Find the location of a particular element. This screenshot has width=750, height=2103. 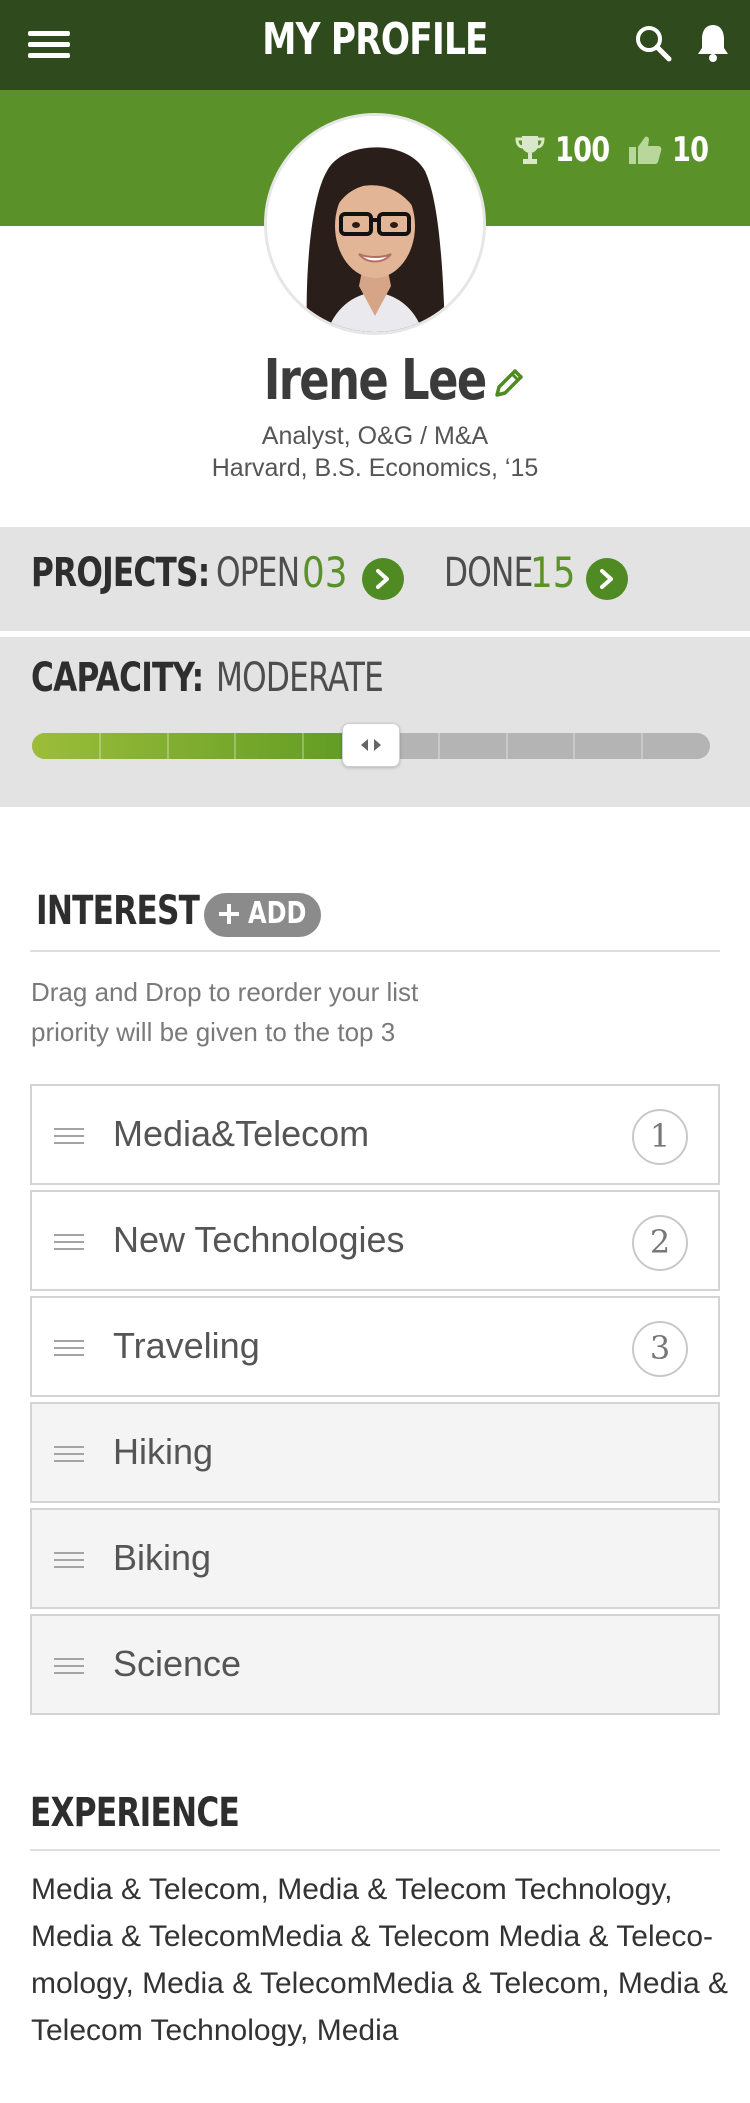

open-projects-button is located at coordinates (383, 579).